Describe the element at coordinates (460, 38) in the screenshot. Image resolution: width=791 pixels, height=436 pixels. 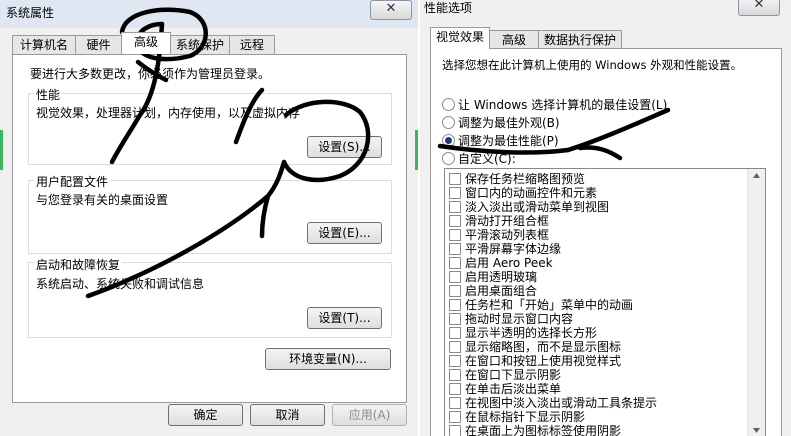
I see `tab-visual-effects: 视觉效果` at that location.